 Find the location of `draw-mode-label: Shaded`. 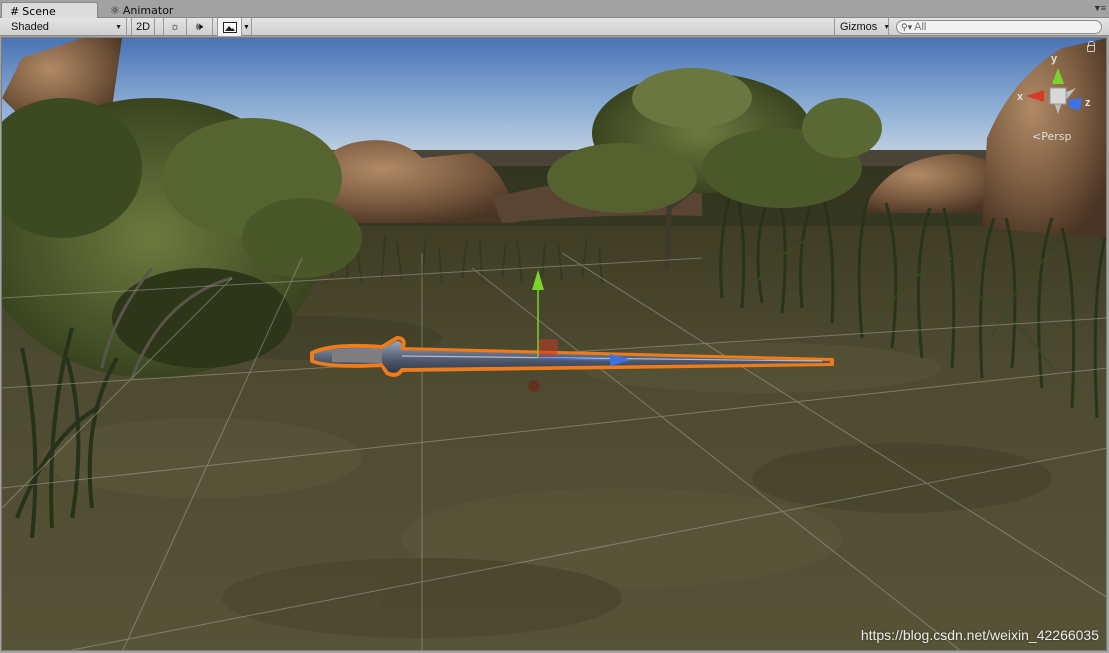

draw-mode-label: Shaded is located at coordinates (30, 27).